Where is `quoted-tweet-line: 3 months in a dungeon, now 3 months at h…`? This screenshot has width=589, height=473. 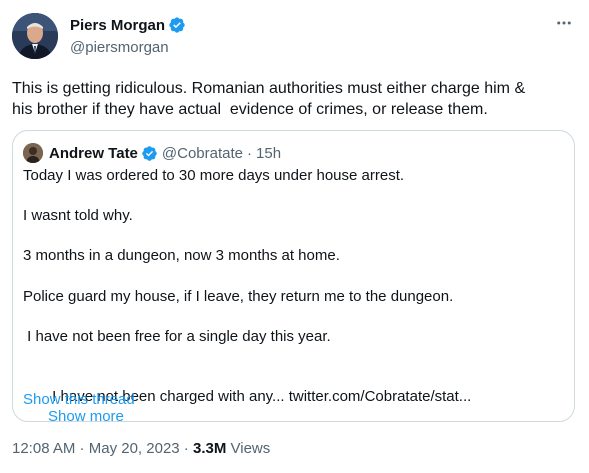 quoted-tweet-line: 3 months in a dungeon, now 3 months at h… is located at coordinates (181, 255).